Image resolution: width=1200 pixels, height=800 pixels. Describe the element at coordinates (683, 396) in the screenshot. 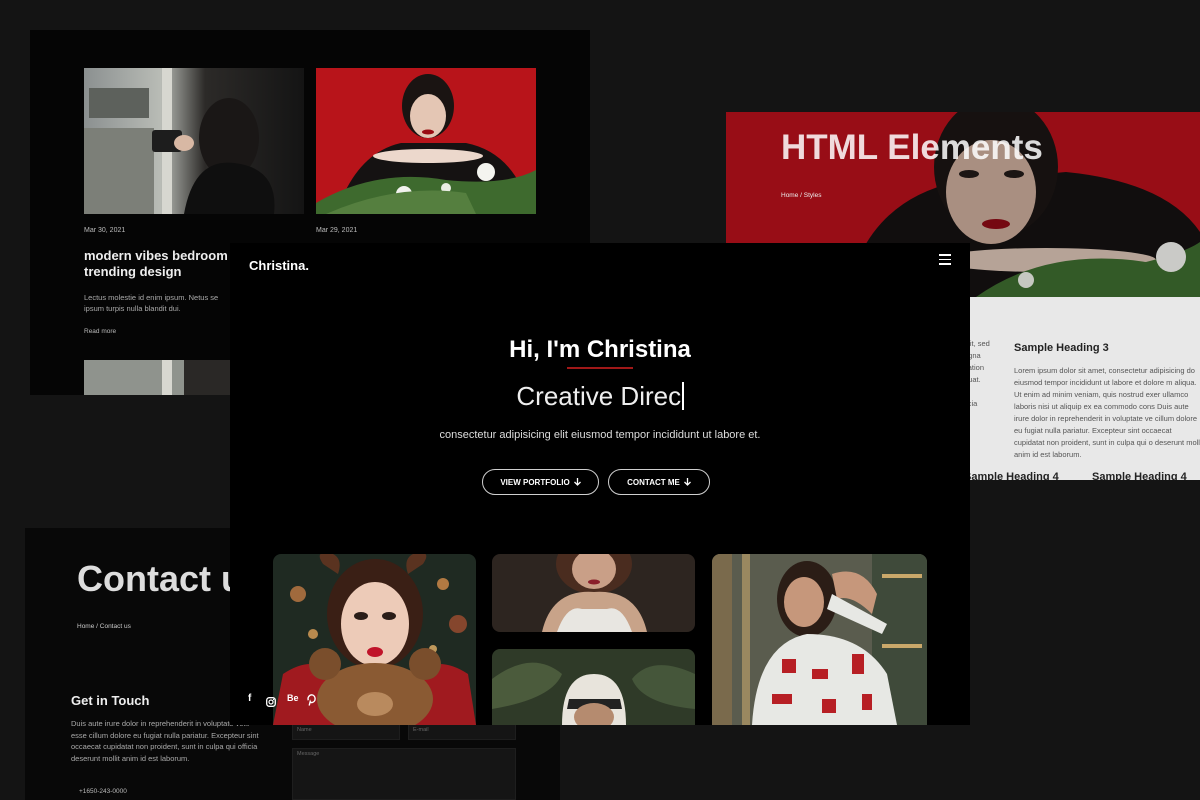

I see `text-cursor` at that location.